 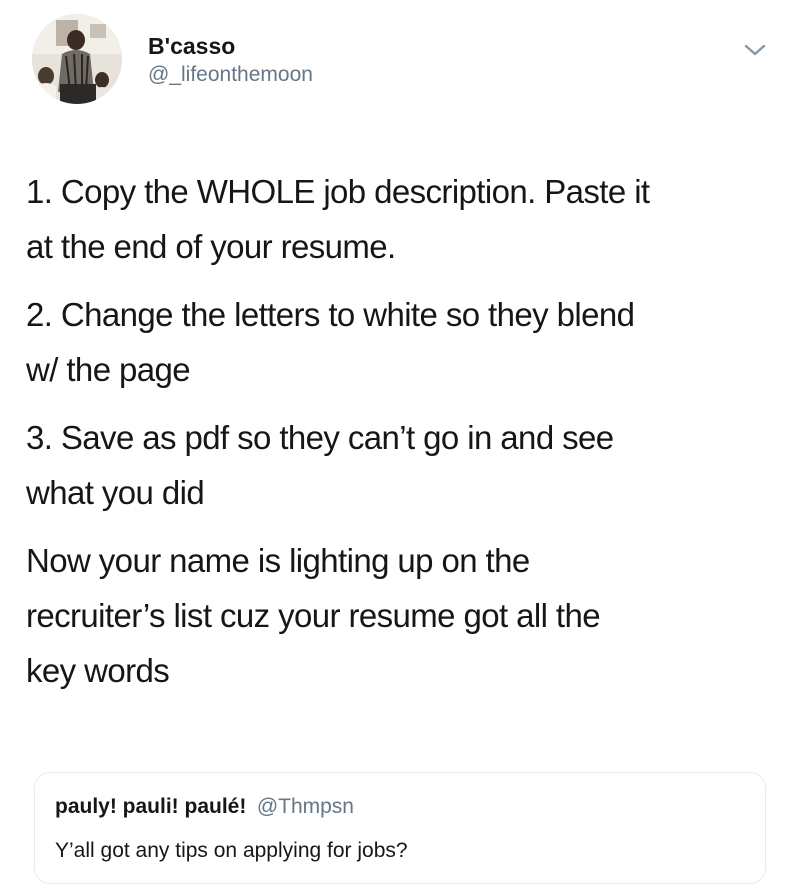 What do you see at coordinates (278, 560) in the screenshot?
I see `text-line: Now your name is lighting up on the` at bounding box center [278, 560].